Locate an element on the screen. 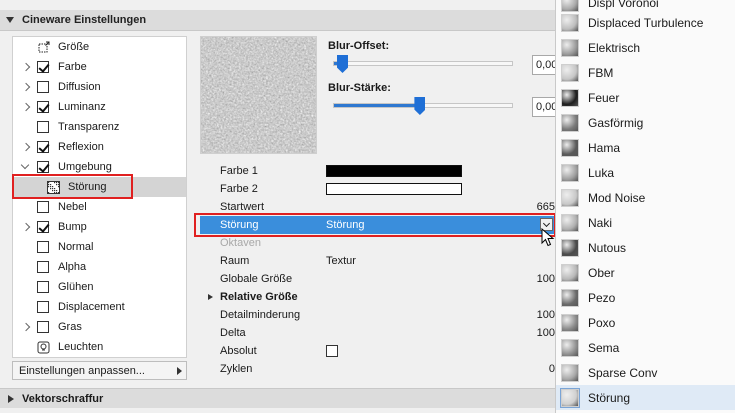  prop-number: 665 is located at coordinates (545, 207).